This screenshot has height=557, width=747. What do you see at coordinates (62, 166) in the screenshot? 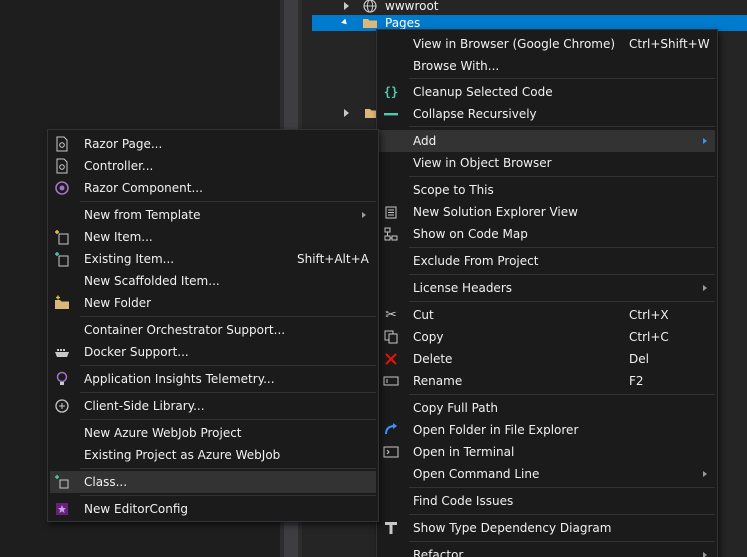
I see `controller-icon` at bounding box center [62, 166].